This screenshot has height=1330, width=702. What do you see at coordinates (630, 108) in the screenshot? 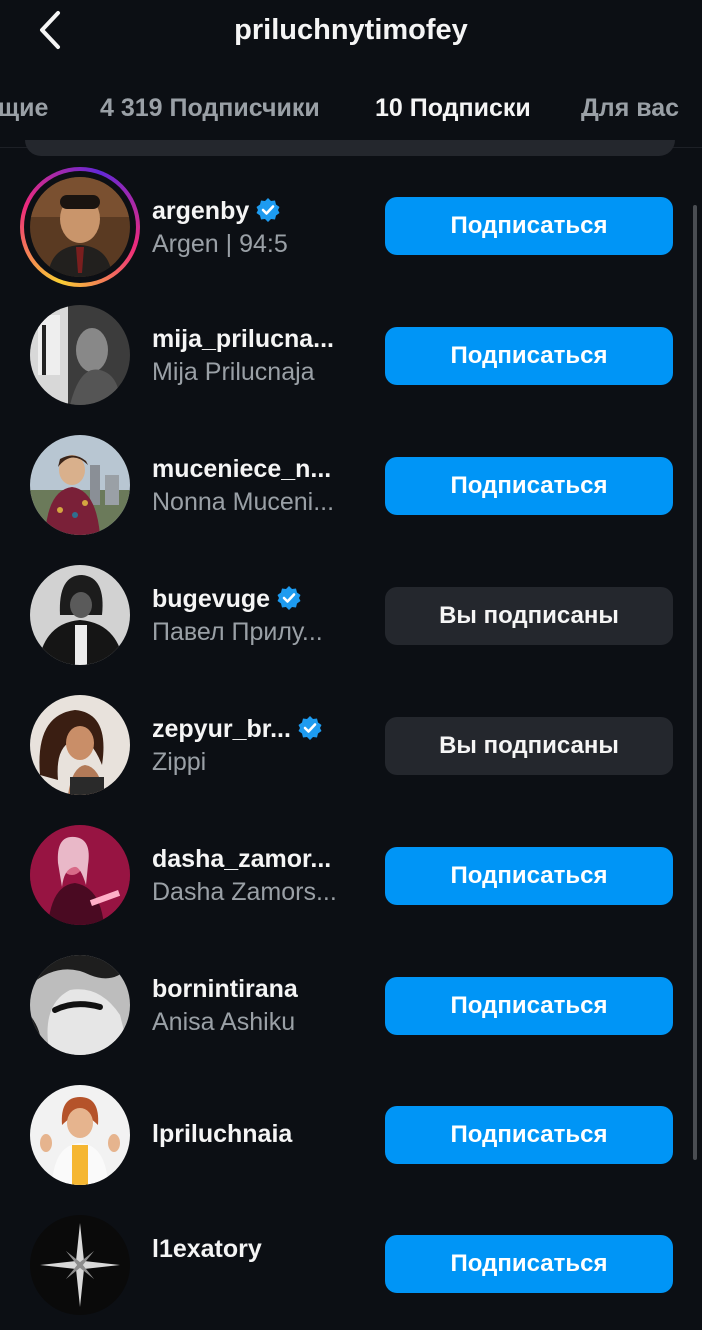
I see `tab-for-you: Для вас` at bounding box center [630, 108].